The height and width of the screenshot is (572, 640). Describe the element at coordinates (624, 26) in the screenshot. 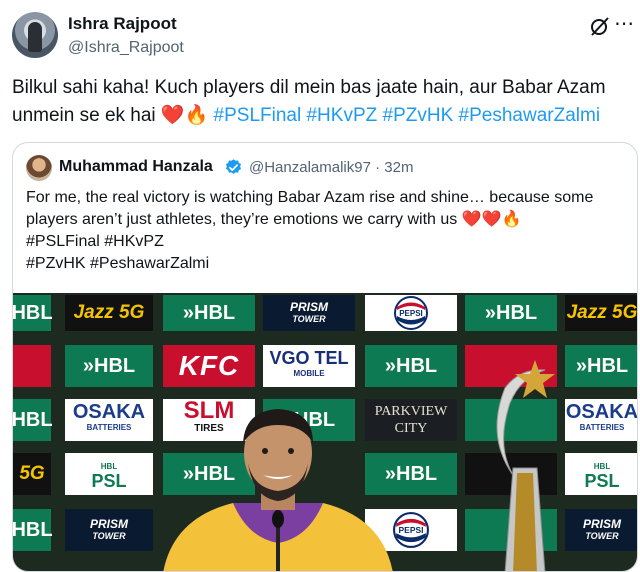

I see `more-icon: ⋯` at that location.